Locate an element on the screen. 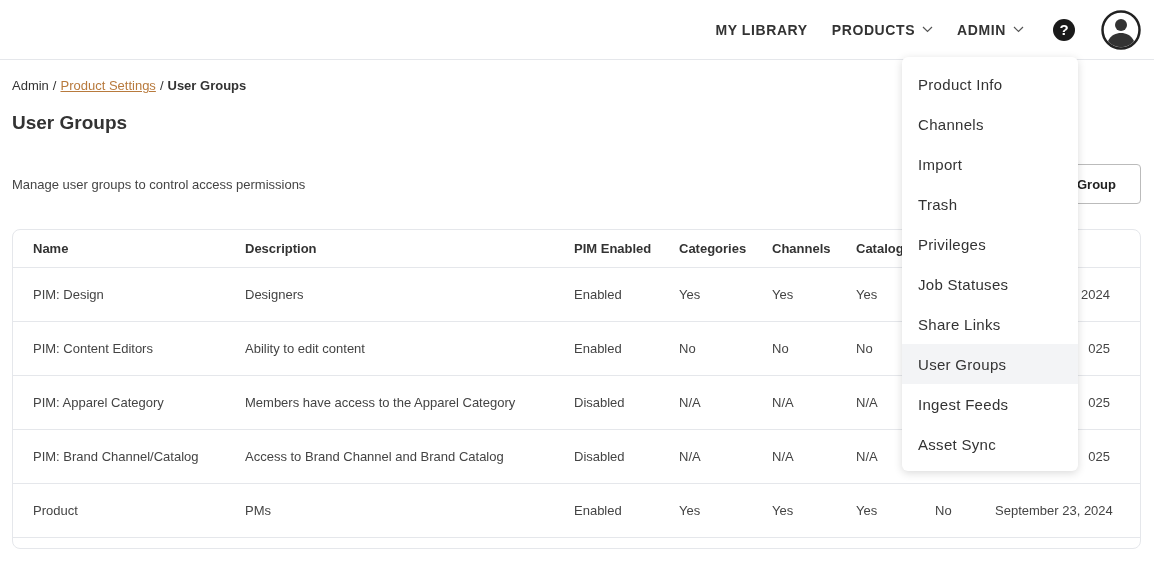 This screenshot has width=1154, height=577. table-cell-text: PIM: Brand Channel/Catalog is located at coordinates (116, 456).